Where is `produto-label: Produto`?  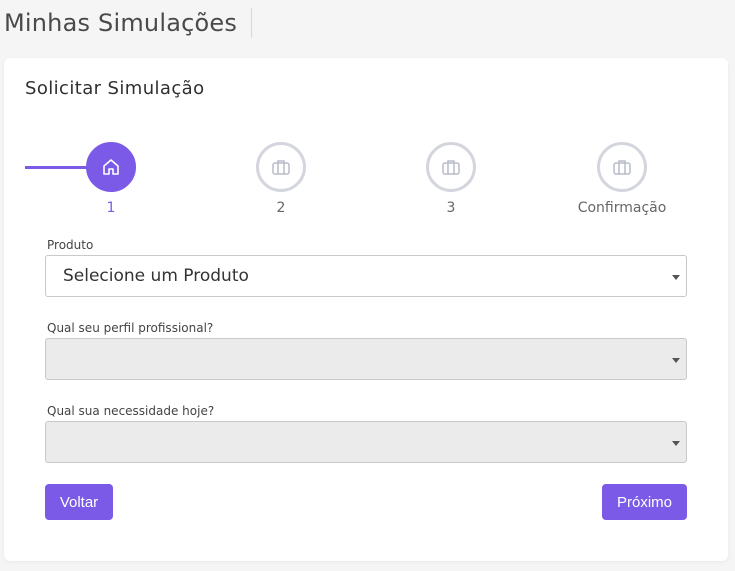 produto-label: Produto is located at coordinates (70, 245).